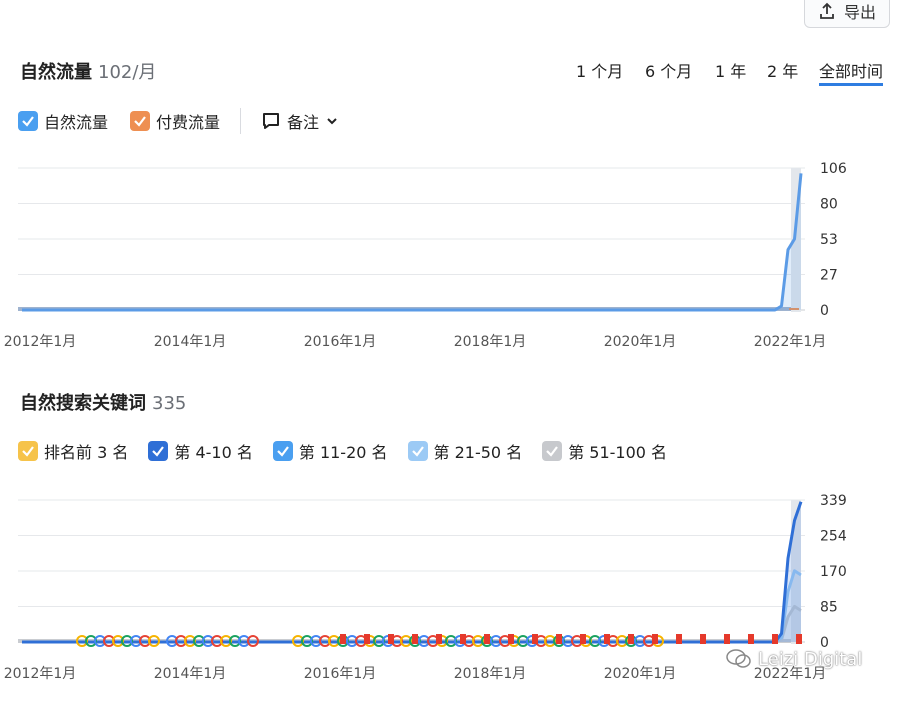 The image size is (904, 706). I want to click on export-label: 导出, so click(859, 12).